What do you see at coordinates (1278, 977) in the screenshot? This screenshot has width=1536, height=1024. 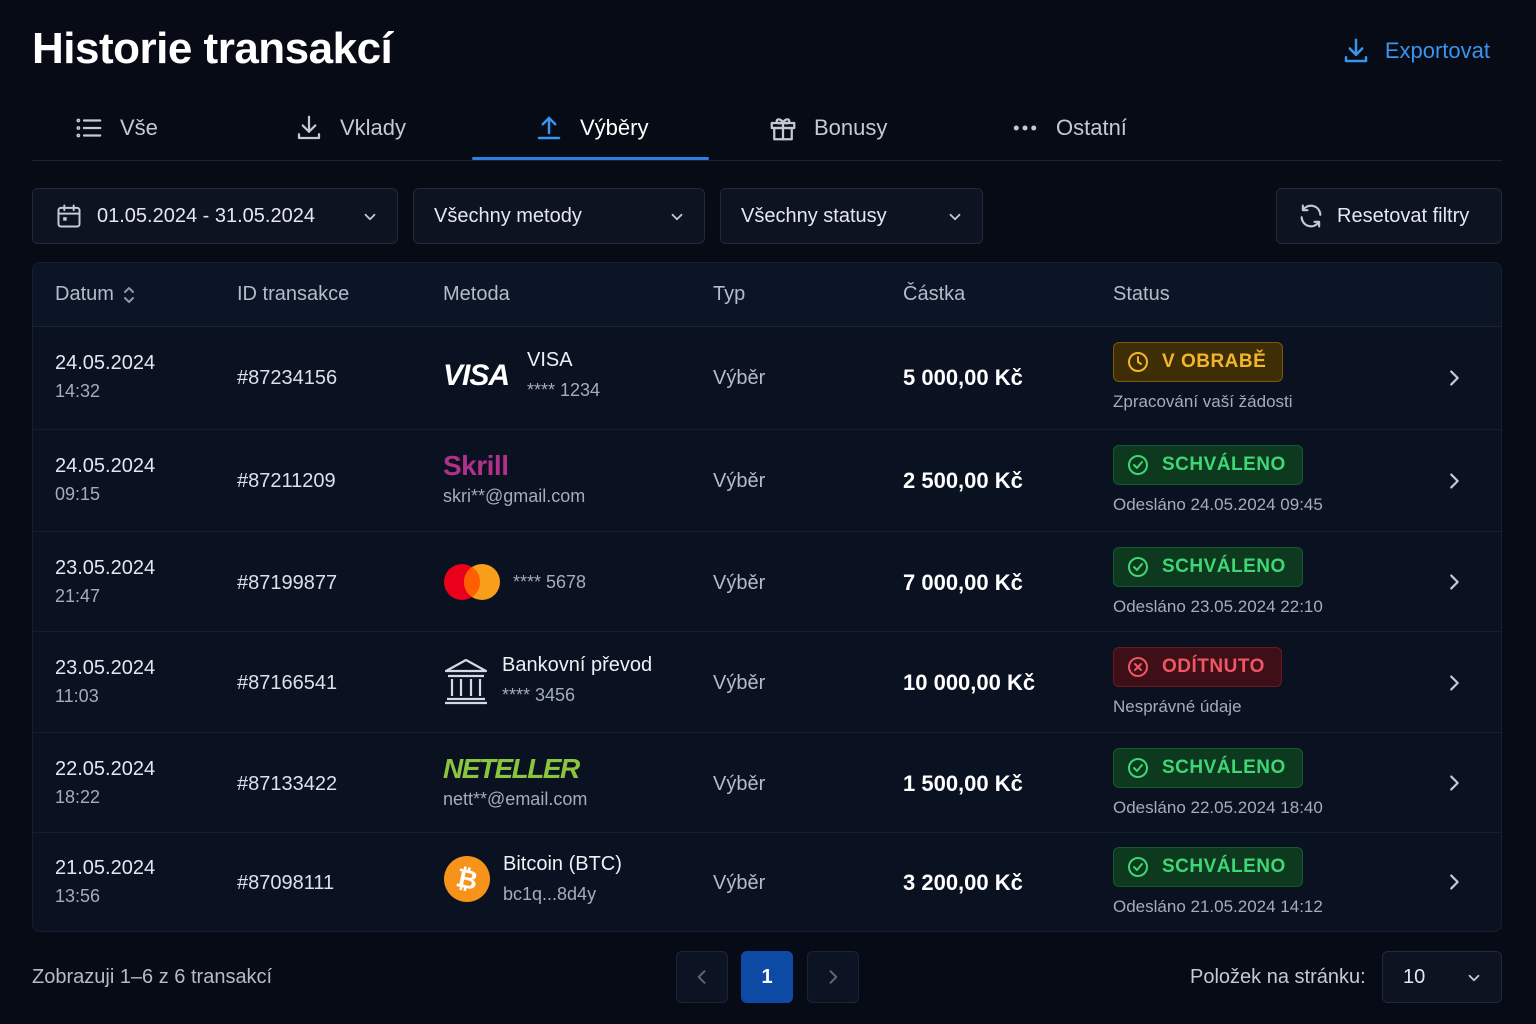 I see `per-page-label: Položek na stránku:` at bounding box center [1278, 977].